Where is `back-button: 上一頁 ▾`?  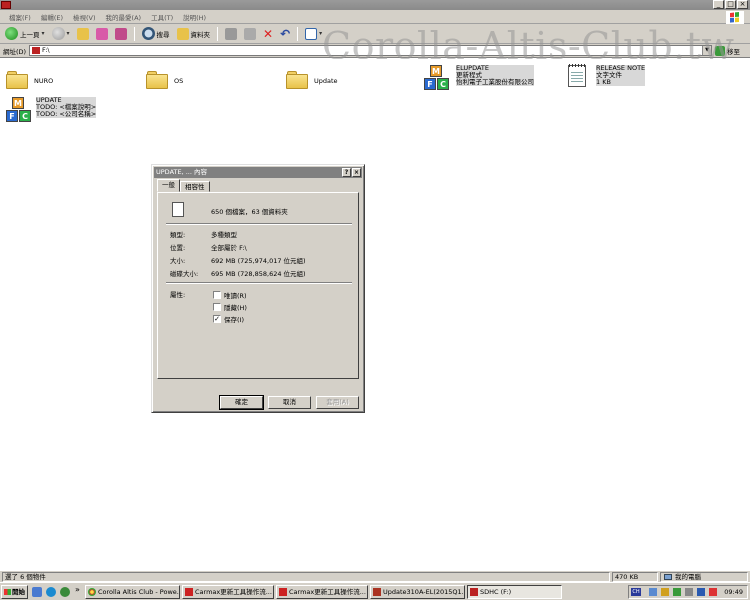
back-button: 上一頁 ▾ is located at coordinates (25, 34).